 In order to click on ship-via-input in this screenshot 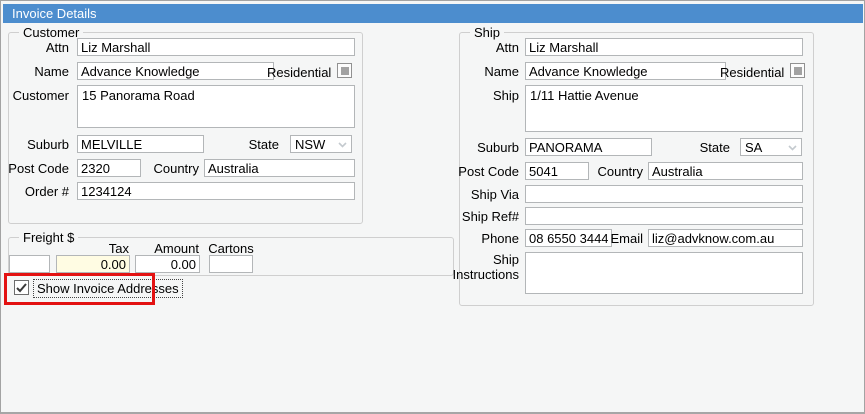, I will do `click(664, 194)`.